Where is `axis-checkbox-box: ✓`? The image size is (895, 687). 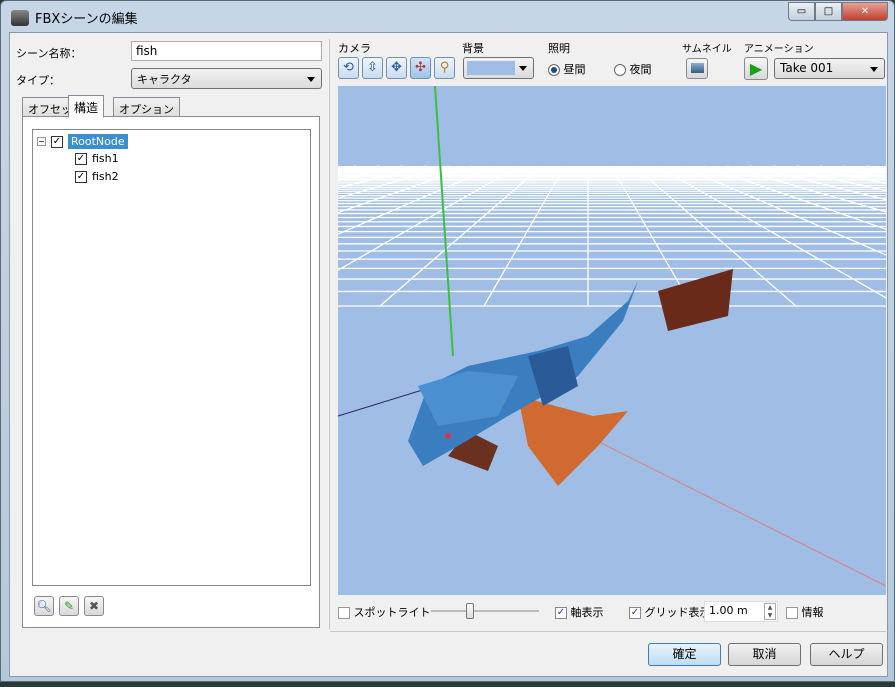
axis-checkbox-box: ✓ is located at coordinates (561, 613).